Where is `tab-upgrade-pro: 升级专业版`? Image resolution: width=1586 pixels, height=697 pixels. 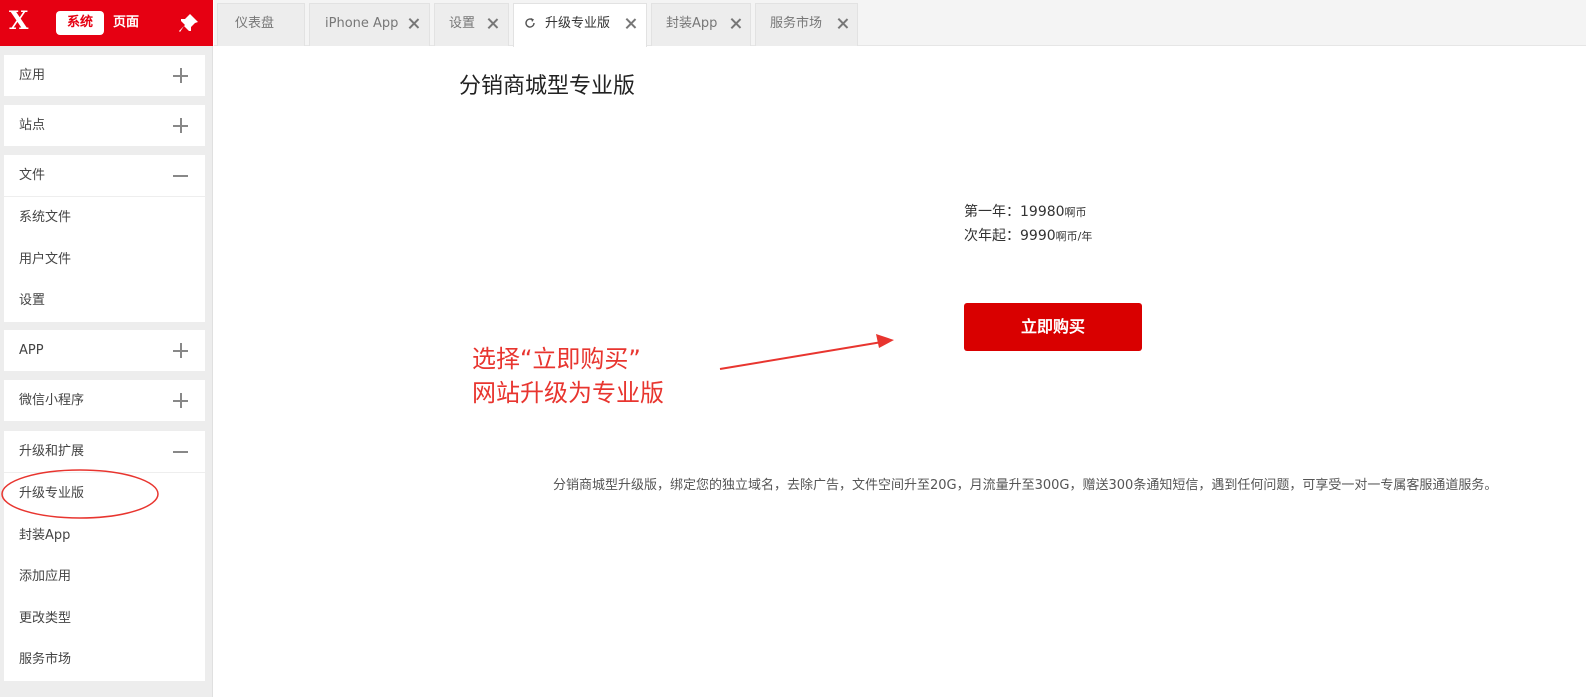
tab-upgrade-pro: 升级专业版 is located at coordinates (580, 25).